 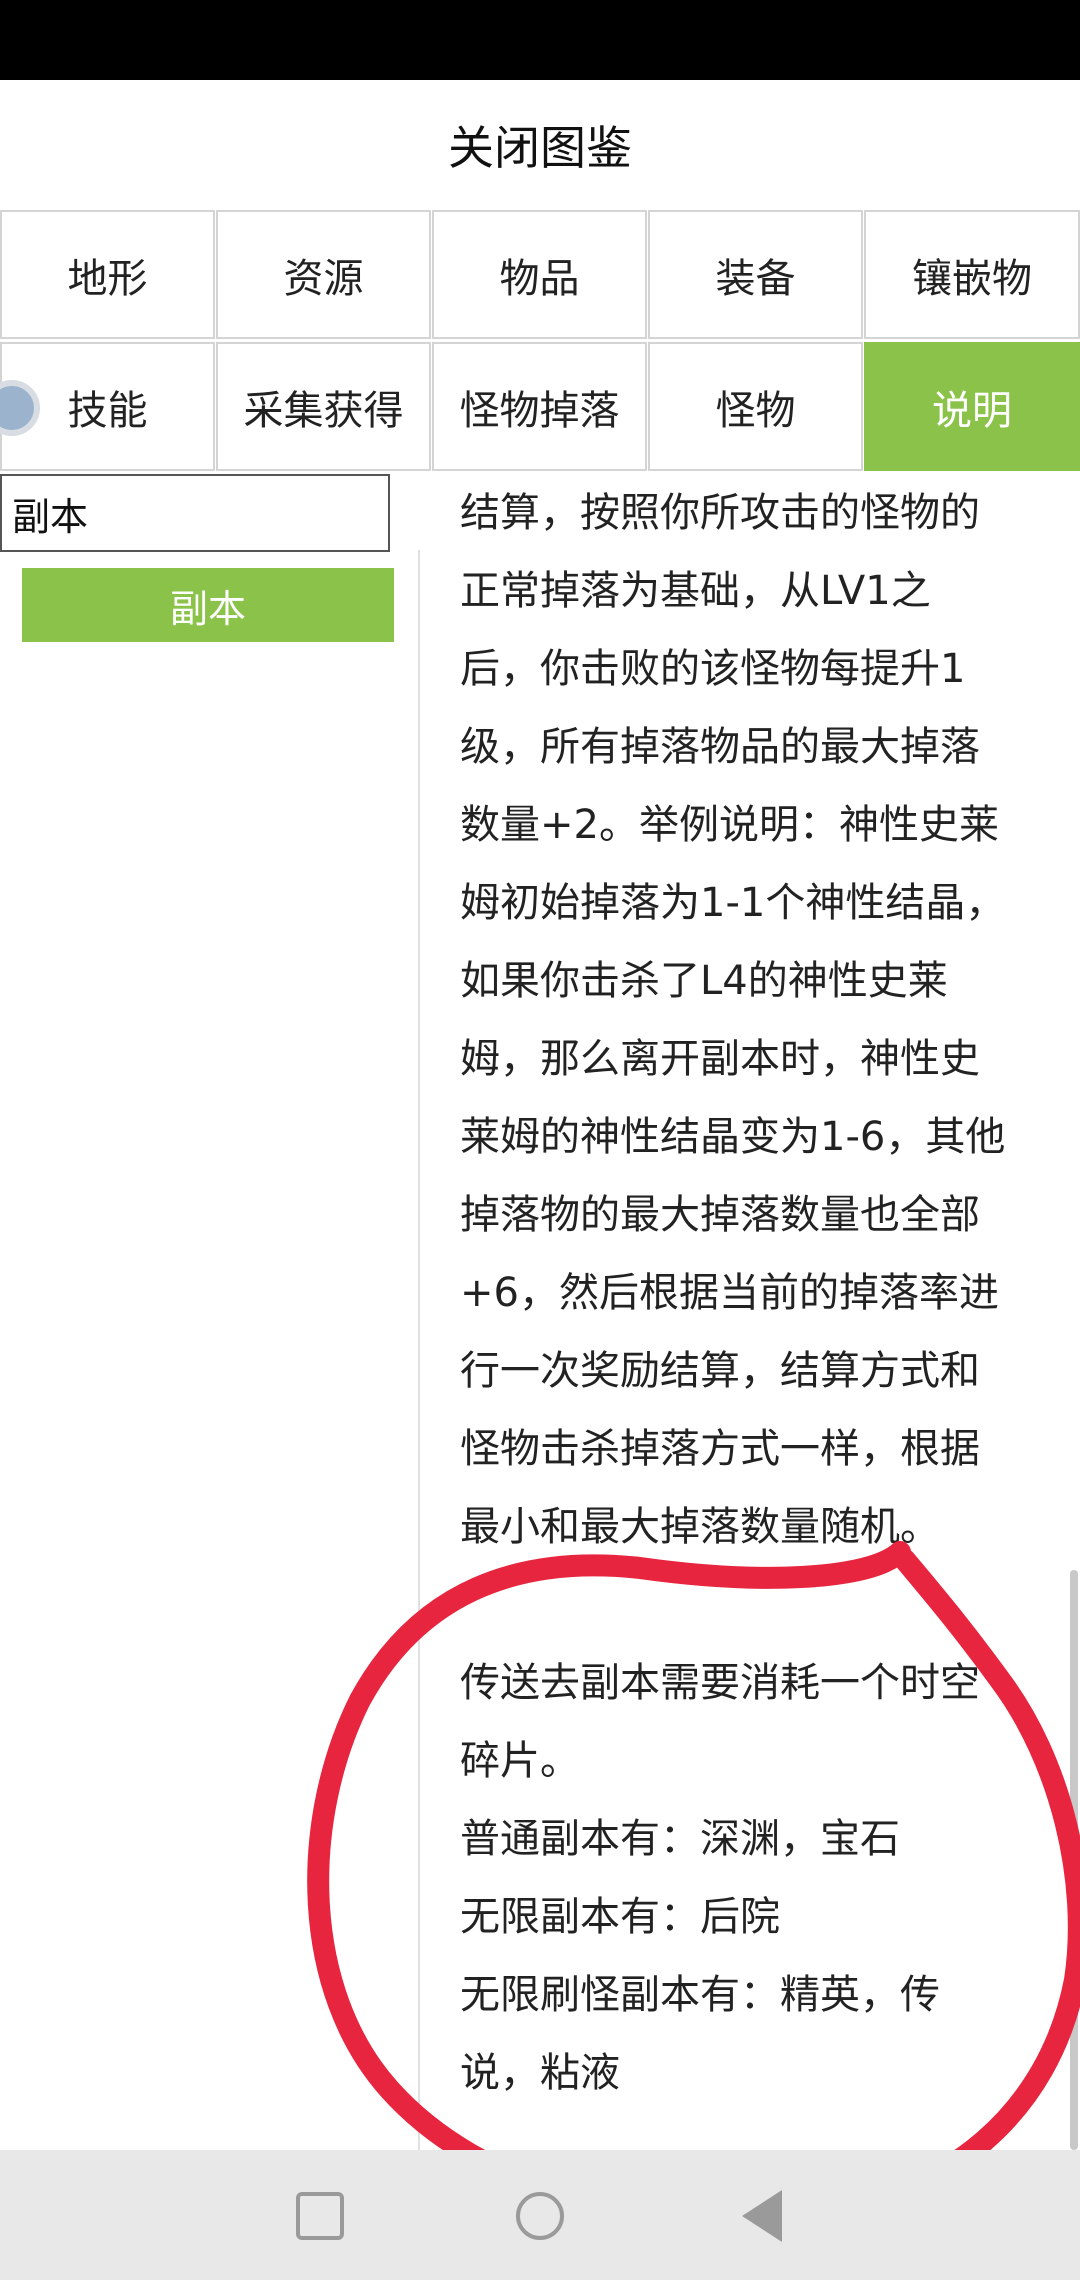 What do you see at coordinates (713, 669) in the screenshot?
I see `content-line: 后，你击败的该怪物每提升1` at bounding box center [713, 669].